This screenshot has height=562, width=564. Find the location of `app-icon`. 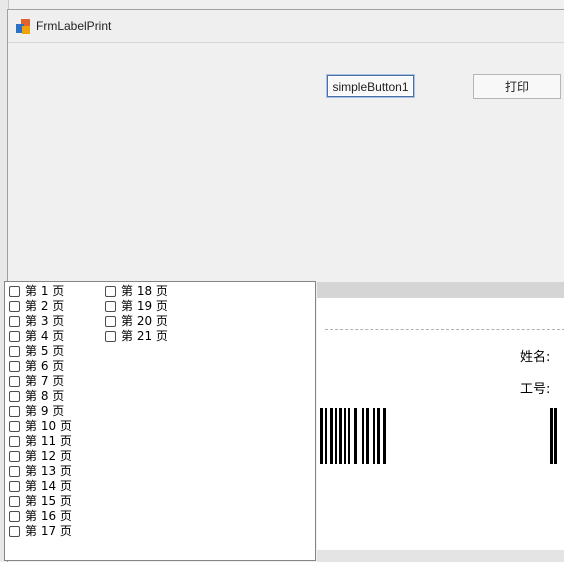

app-icon is located at coordinates (24, 27).